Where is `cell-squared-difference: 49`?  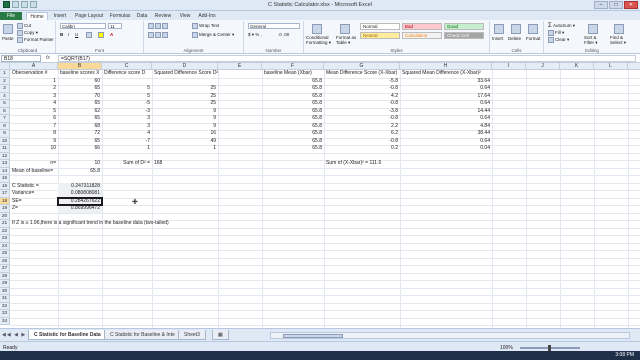
cell-squared-difference: 49 is located at coordinates (185, 142).